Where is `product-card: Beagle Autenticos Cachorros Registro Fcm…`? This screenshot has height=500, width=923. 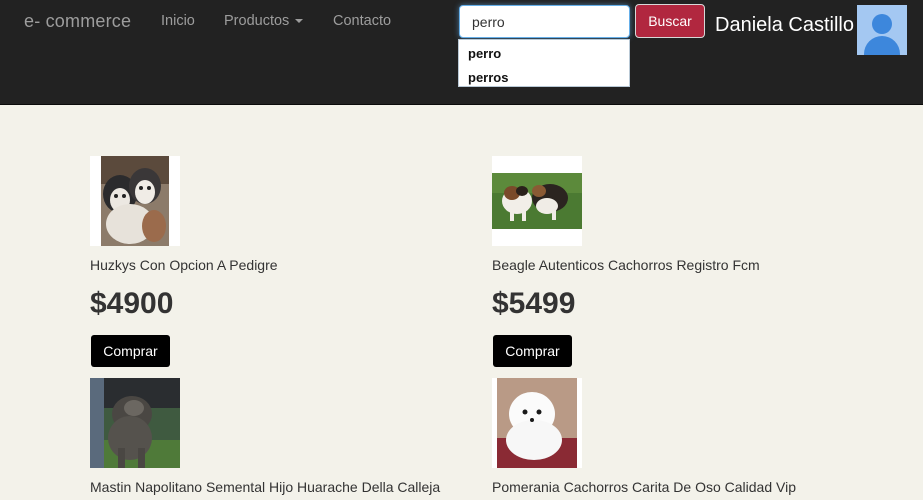 product-card: Beagle Autenticos Cachorros Registro Fcm… is located at coordinates (626, 261).